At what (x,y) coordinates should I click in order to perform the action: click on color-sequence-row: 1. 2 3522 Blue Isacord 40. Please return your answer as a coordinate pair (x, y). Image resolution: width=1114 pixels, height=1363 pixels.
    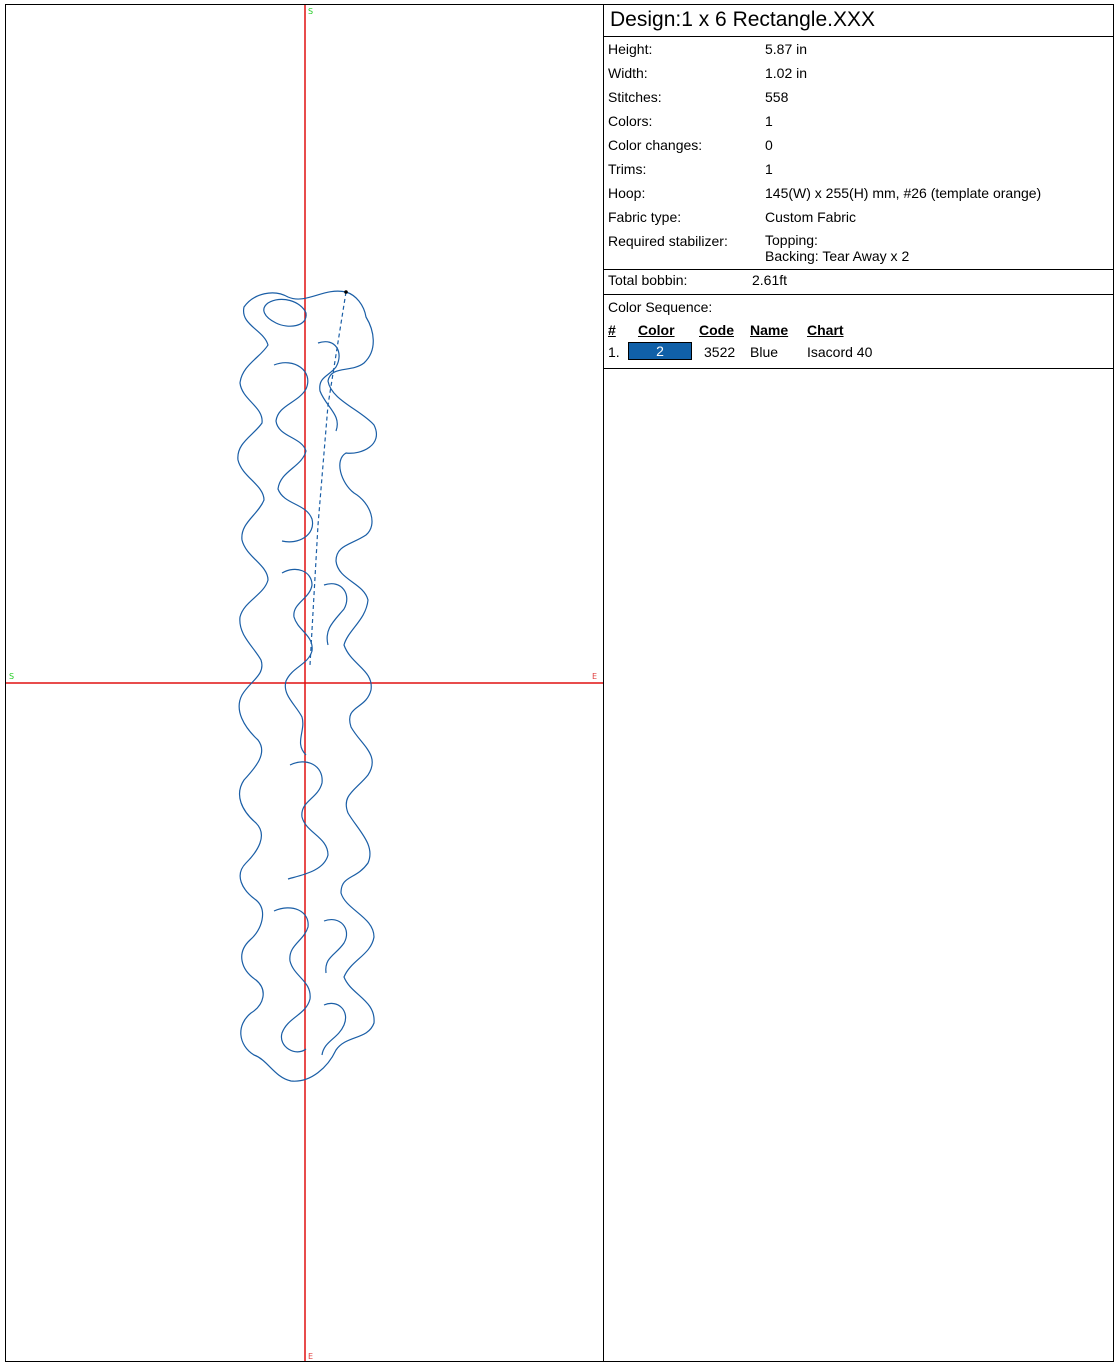
    Looking at the image, I should click on (859, 353).